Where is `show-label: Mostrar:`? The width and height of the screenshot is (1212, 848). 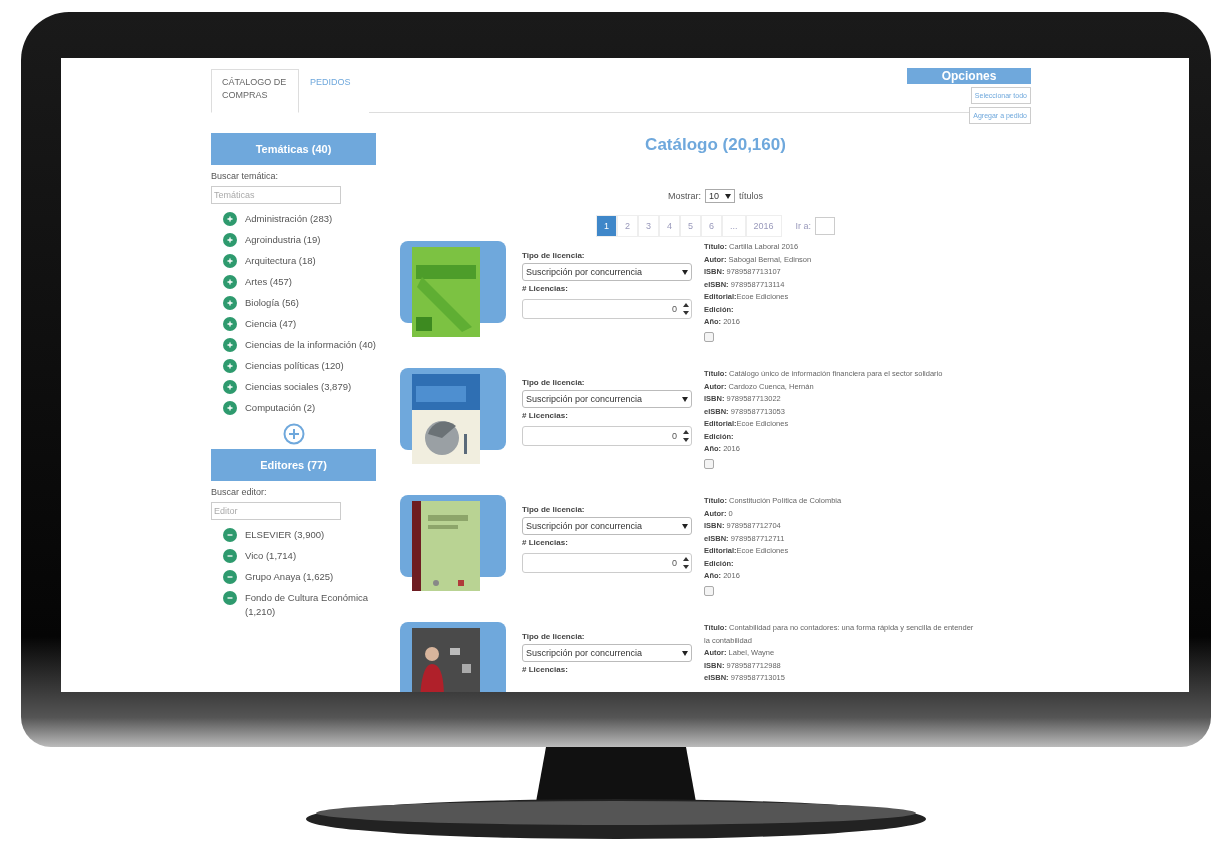 show-label: Mostrar: is located at coordinates (684, 196).